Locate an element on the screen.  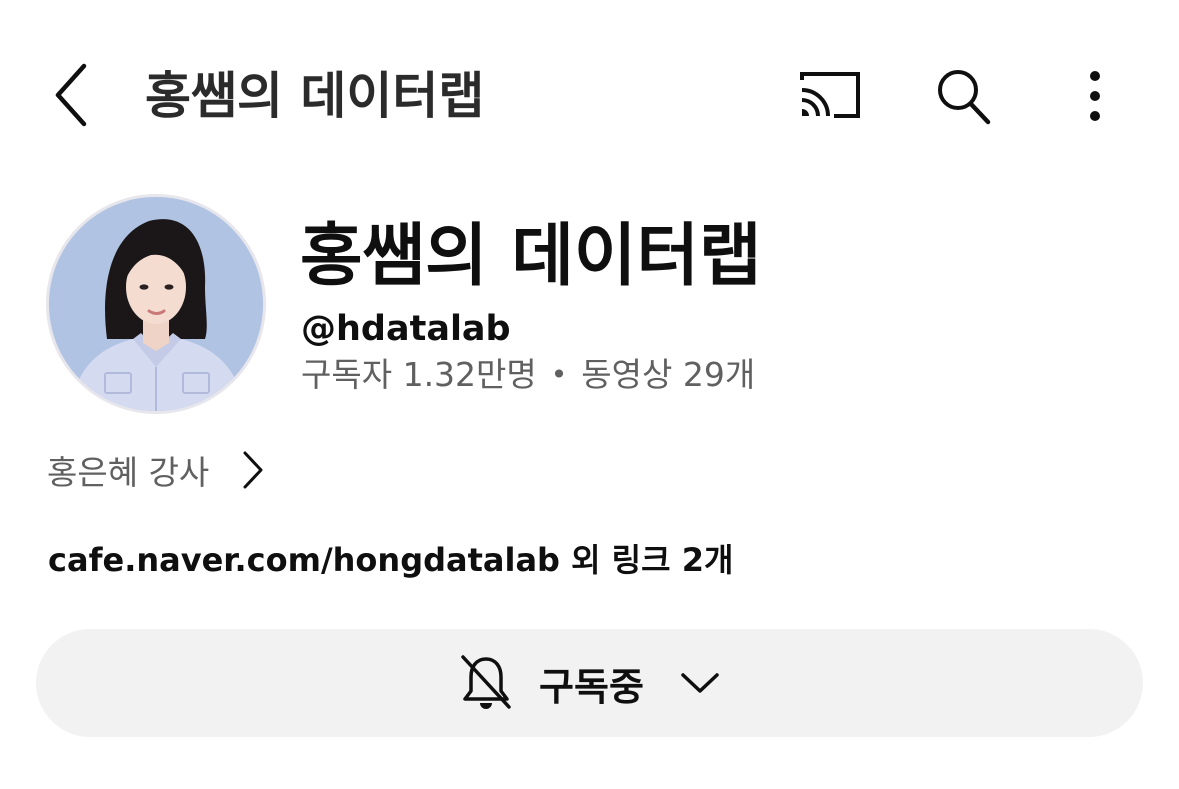
owner-label: 홍은혜 강사 is located at coordinates (128, 472).